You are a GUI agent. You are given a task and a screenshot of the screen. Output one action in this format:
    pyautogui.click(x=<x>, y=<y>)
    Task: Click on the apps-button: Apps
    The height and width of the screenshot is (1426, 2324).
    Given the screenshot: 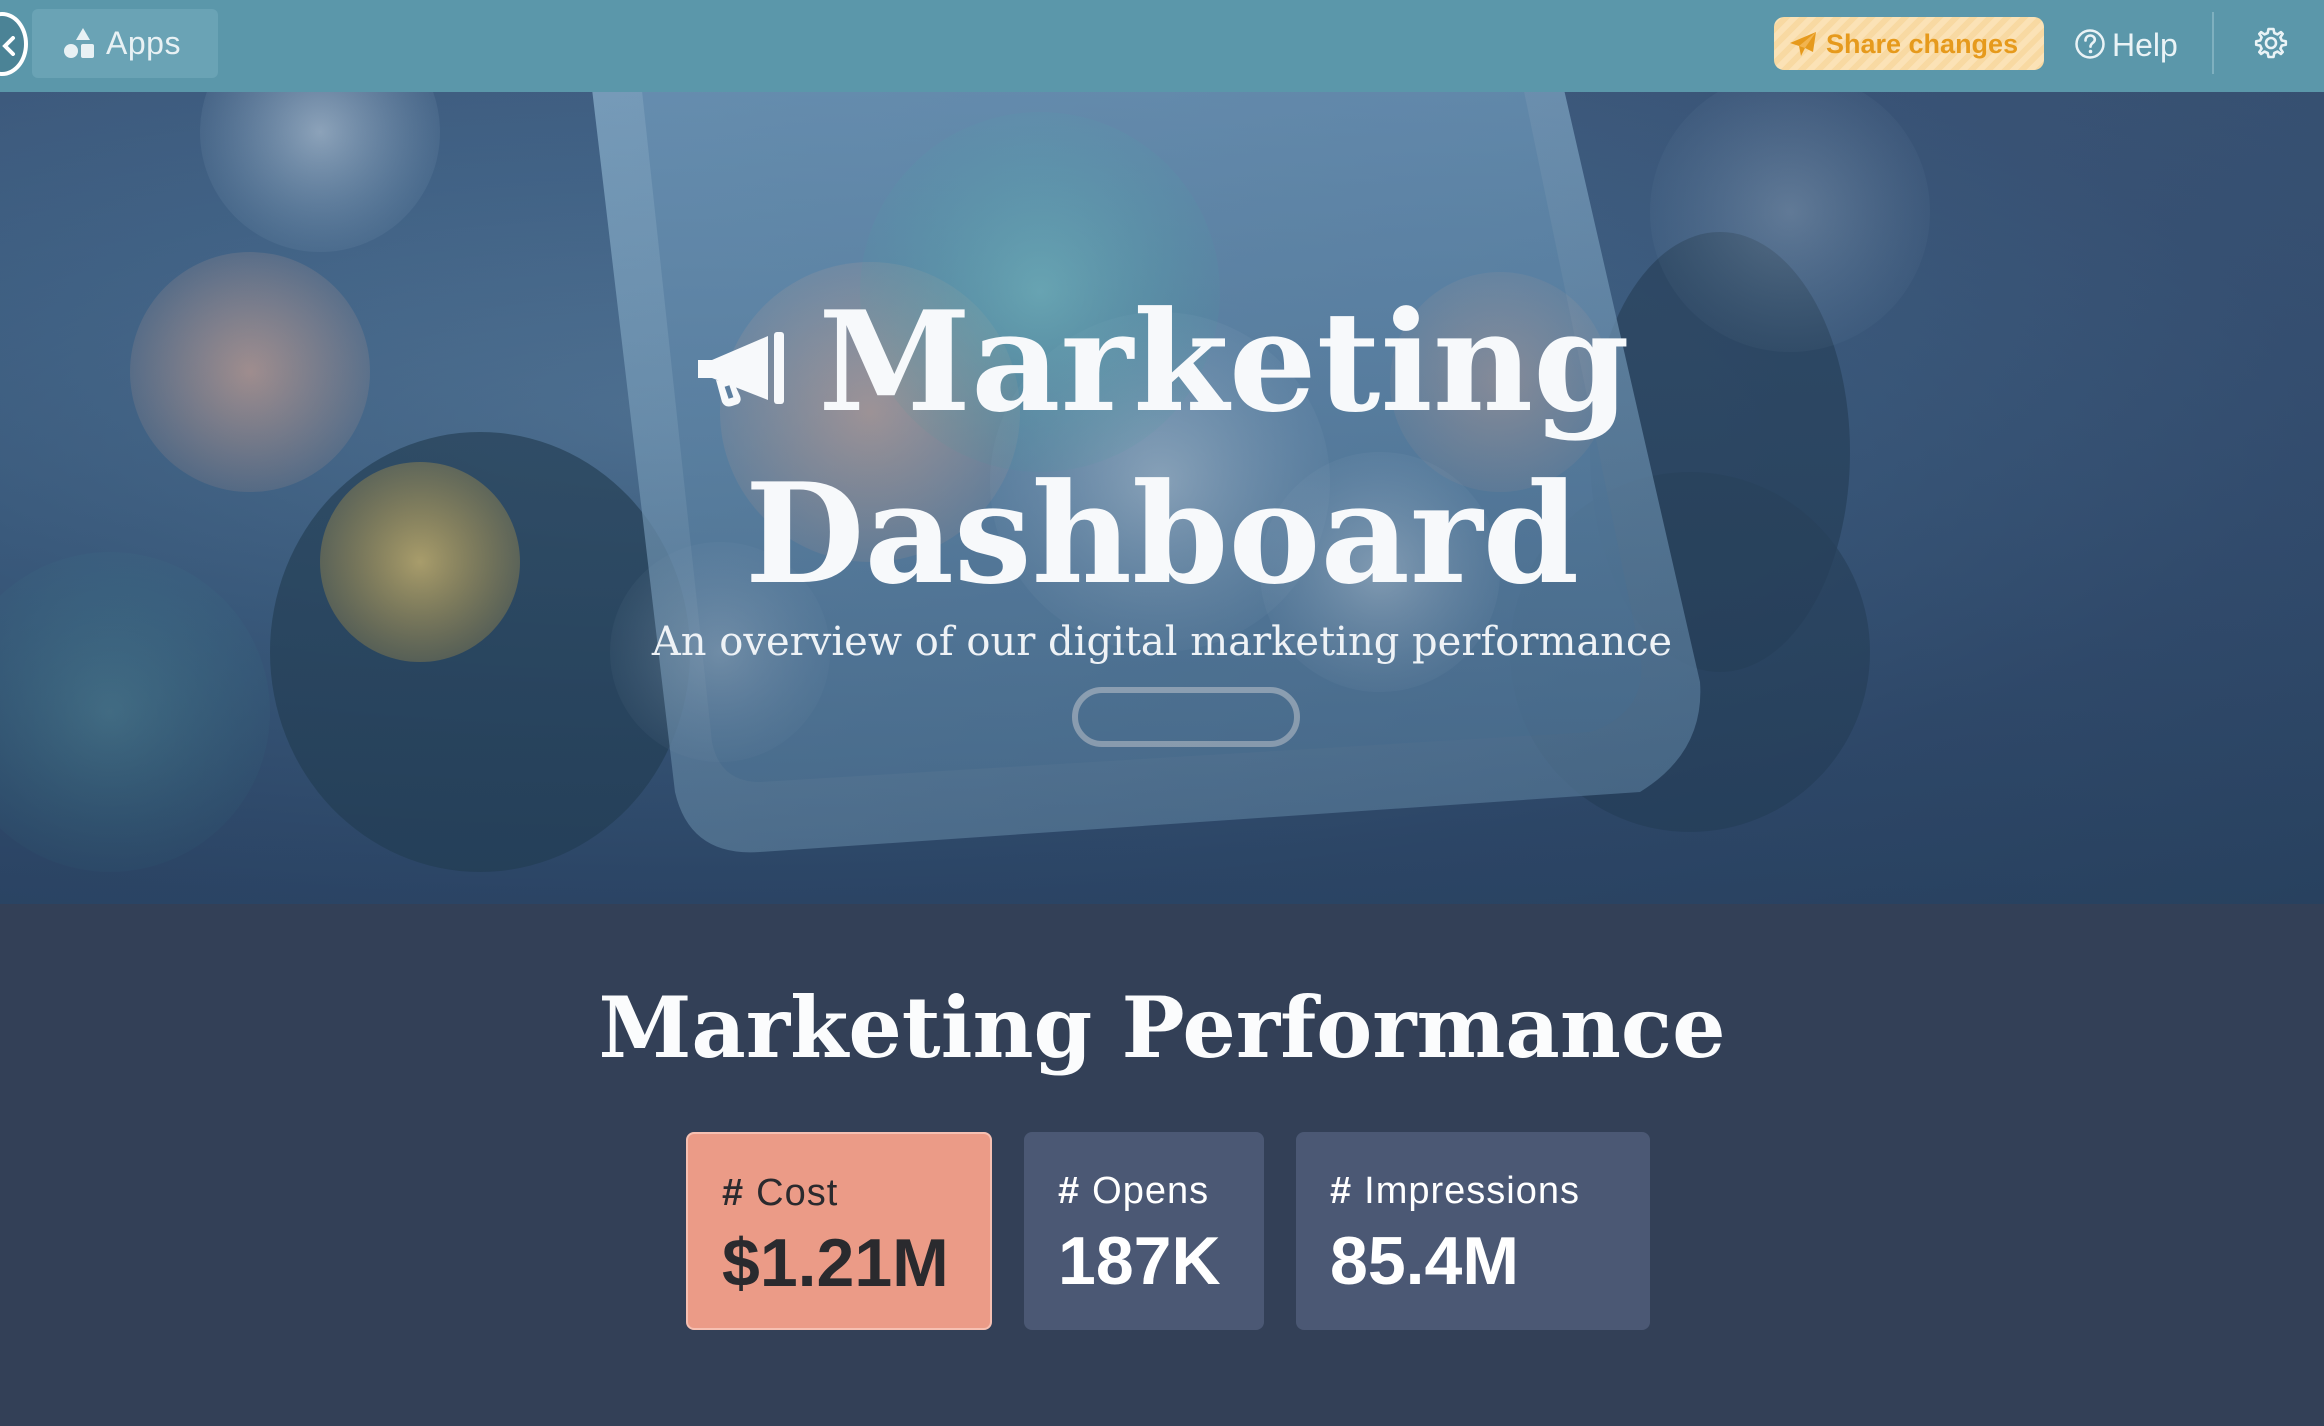 What is the action you would take?
    pyautogui.click(x=125, y=43)
    